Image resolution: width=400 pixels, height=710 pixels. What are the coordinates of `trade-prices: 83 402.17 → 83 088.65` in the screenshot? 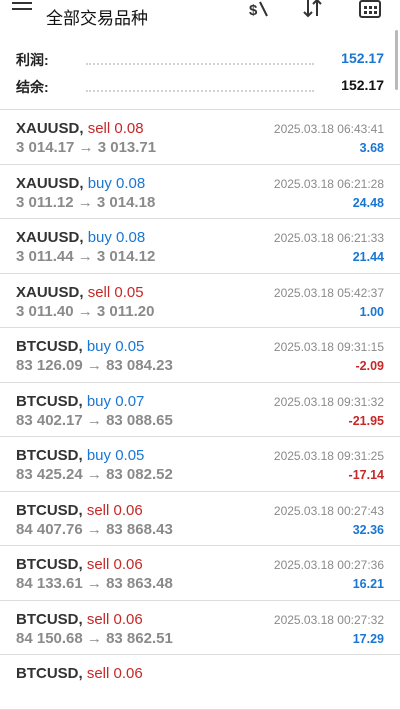 It's located at (94, 420).